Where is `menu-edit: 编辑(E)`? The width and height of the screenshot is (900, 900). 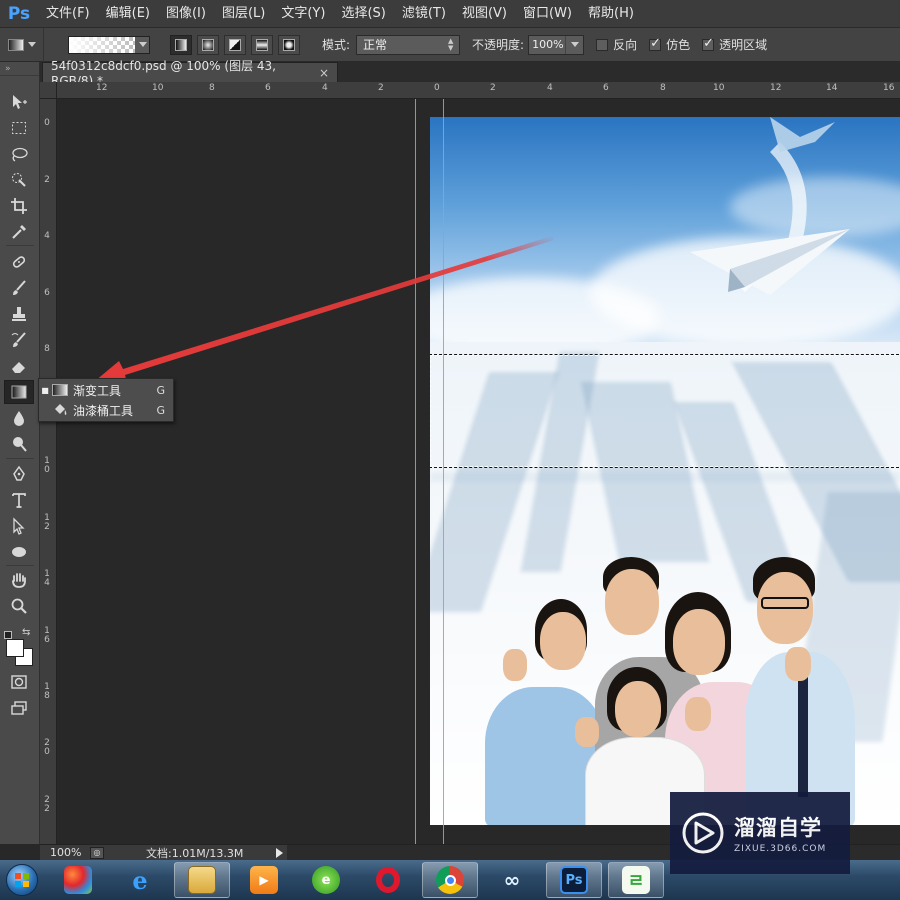 menu-edit: 编辑(E) is located at coordinates (128, 14).